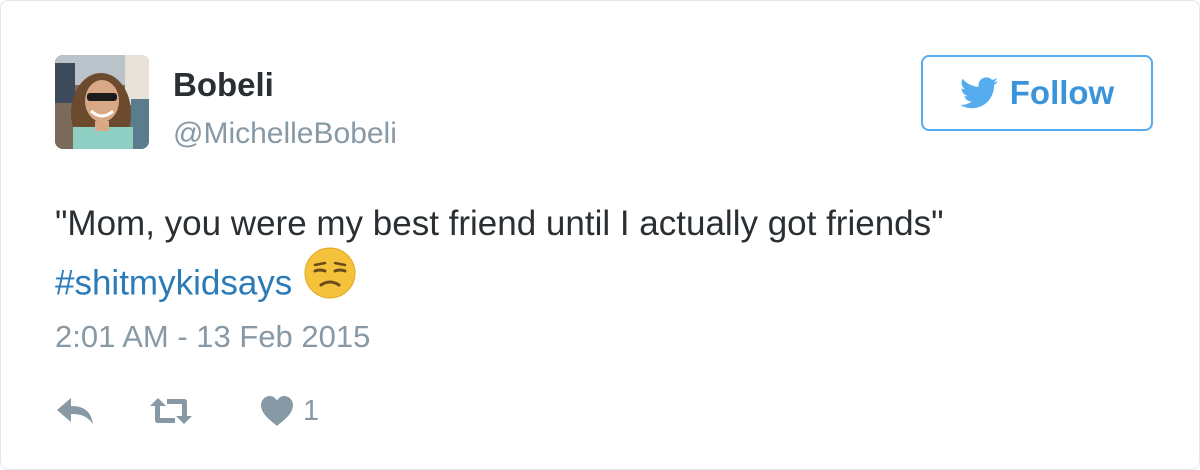 Image resolution: width=1200 pixels, height=470 pixels. What do you see at coordinates (1062, 92) in the screenshot?
I see `follow-label: Follow` at bounding box center [1062, 92].